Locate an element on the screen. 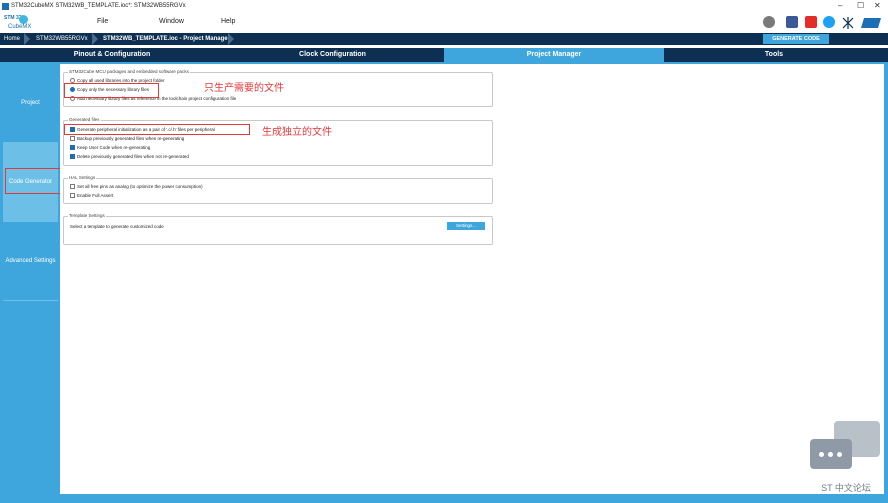 This screenshot has width=888, height=503. maximize-button: ☐ is located at coordinates (860, 5).